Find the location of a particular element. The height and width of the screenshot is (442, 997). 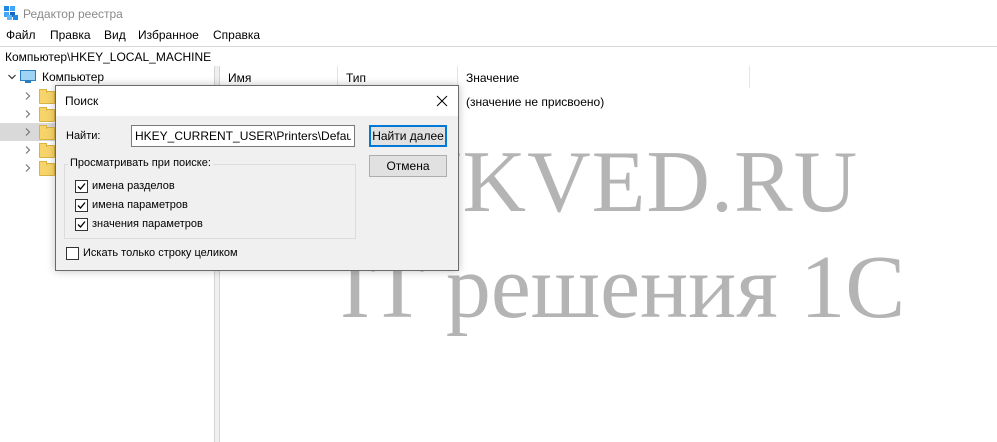

look-at-label: Просматривать при поиске: is located at coordinates (140, 163).